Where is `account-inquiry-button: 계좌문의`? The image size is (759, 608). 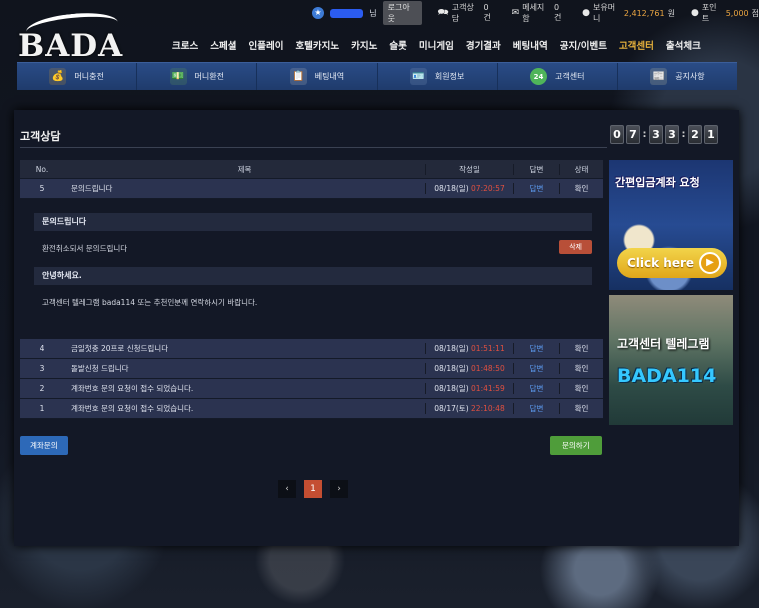 account-inquiry-button: 계좌문의 is located at coordinates (44, 445).